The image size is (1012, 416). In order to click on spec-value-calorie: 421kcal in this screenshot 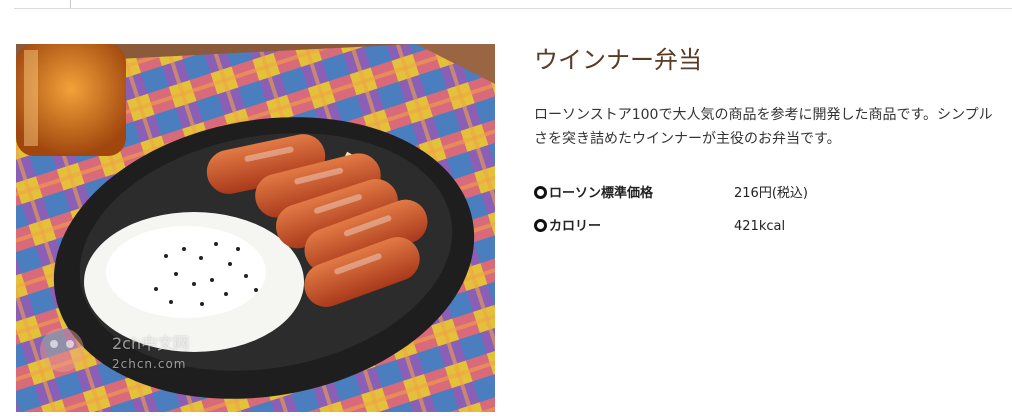, I will do `click(760, 226)`.